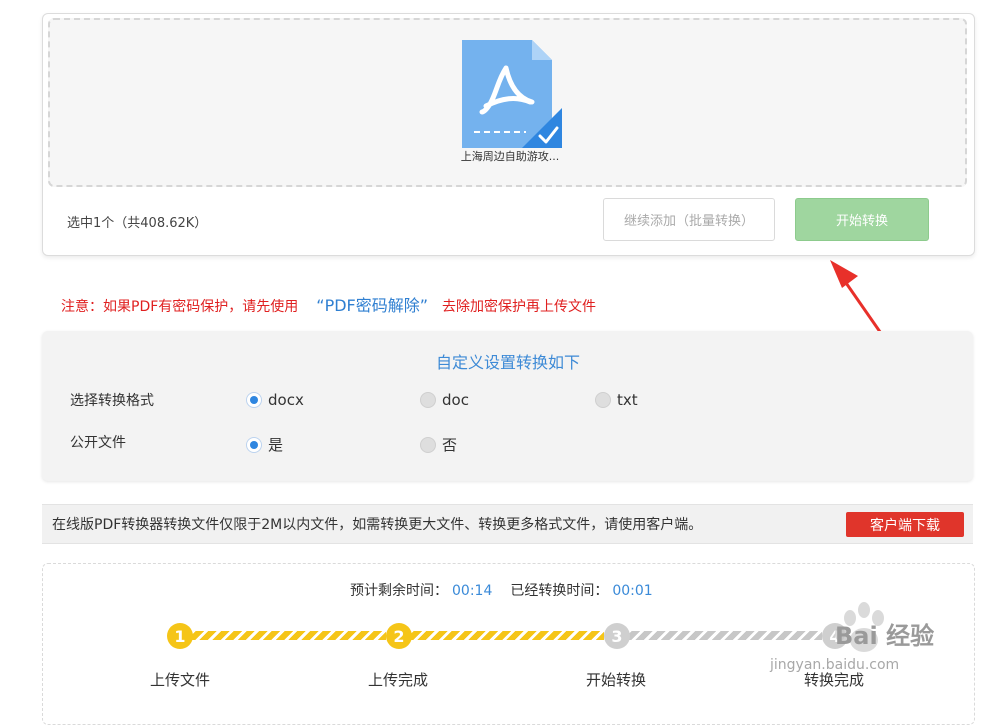 This screenshot has height=725, width=1000. Describe the element at coordinates (438, 444) in the screenshot. I see `public-option-no: 否` at that location.